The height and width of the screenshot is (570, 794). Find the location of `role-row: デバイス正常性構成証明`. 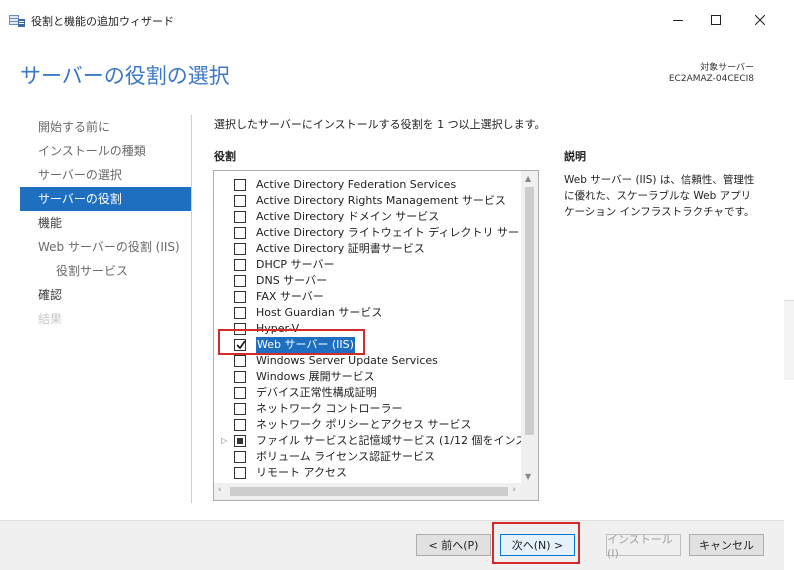

role-row: デバイス正常性構成証明 is located at coordinates (367, 393).